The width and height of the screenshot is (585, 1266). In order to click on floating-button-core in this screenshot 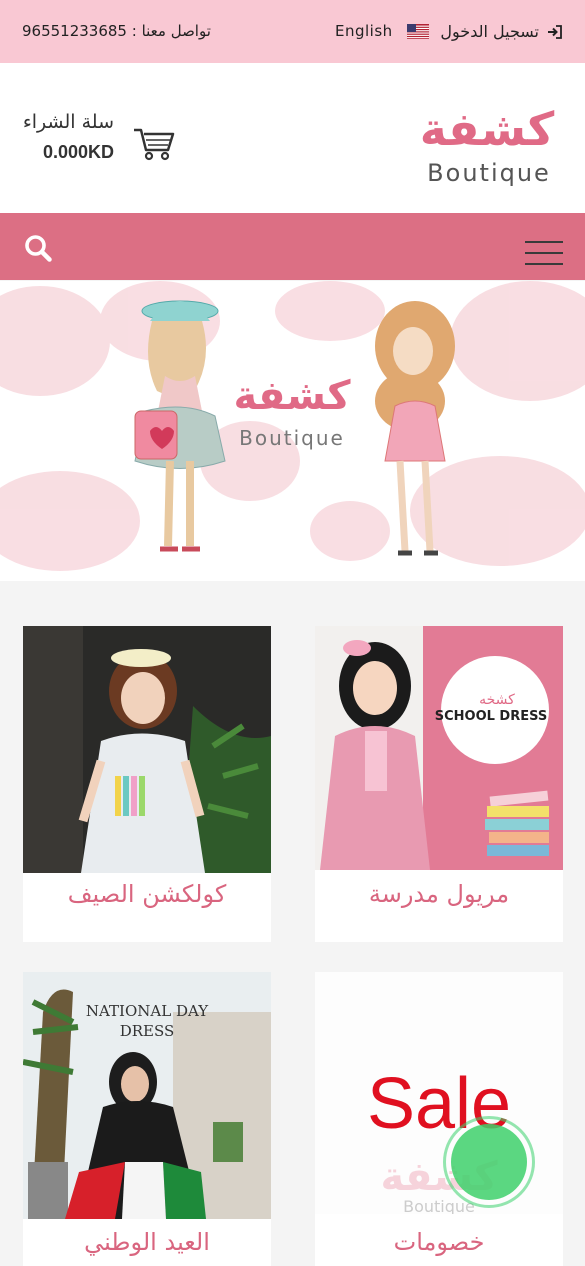, I will do `click(489, 1162)`.